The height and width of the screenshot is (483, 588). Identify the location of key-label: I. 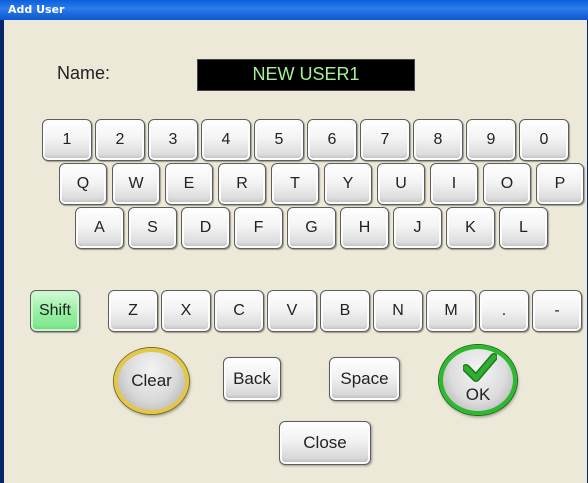
(454, 183).